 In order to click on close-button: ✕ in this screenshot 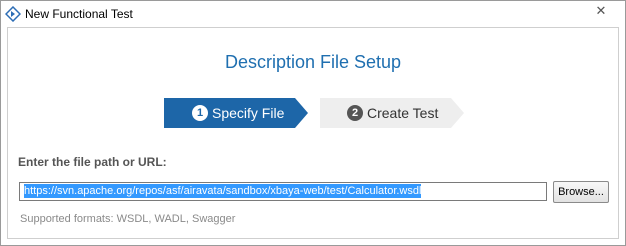, I will do `click(601, 11)`.